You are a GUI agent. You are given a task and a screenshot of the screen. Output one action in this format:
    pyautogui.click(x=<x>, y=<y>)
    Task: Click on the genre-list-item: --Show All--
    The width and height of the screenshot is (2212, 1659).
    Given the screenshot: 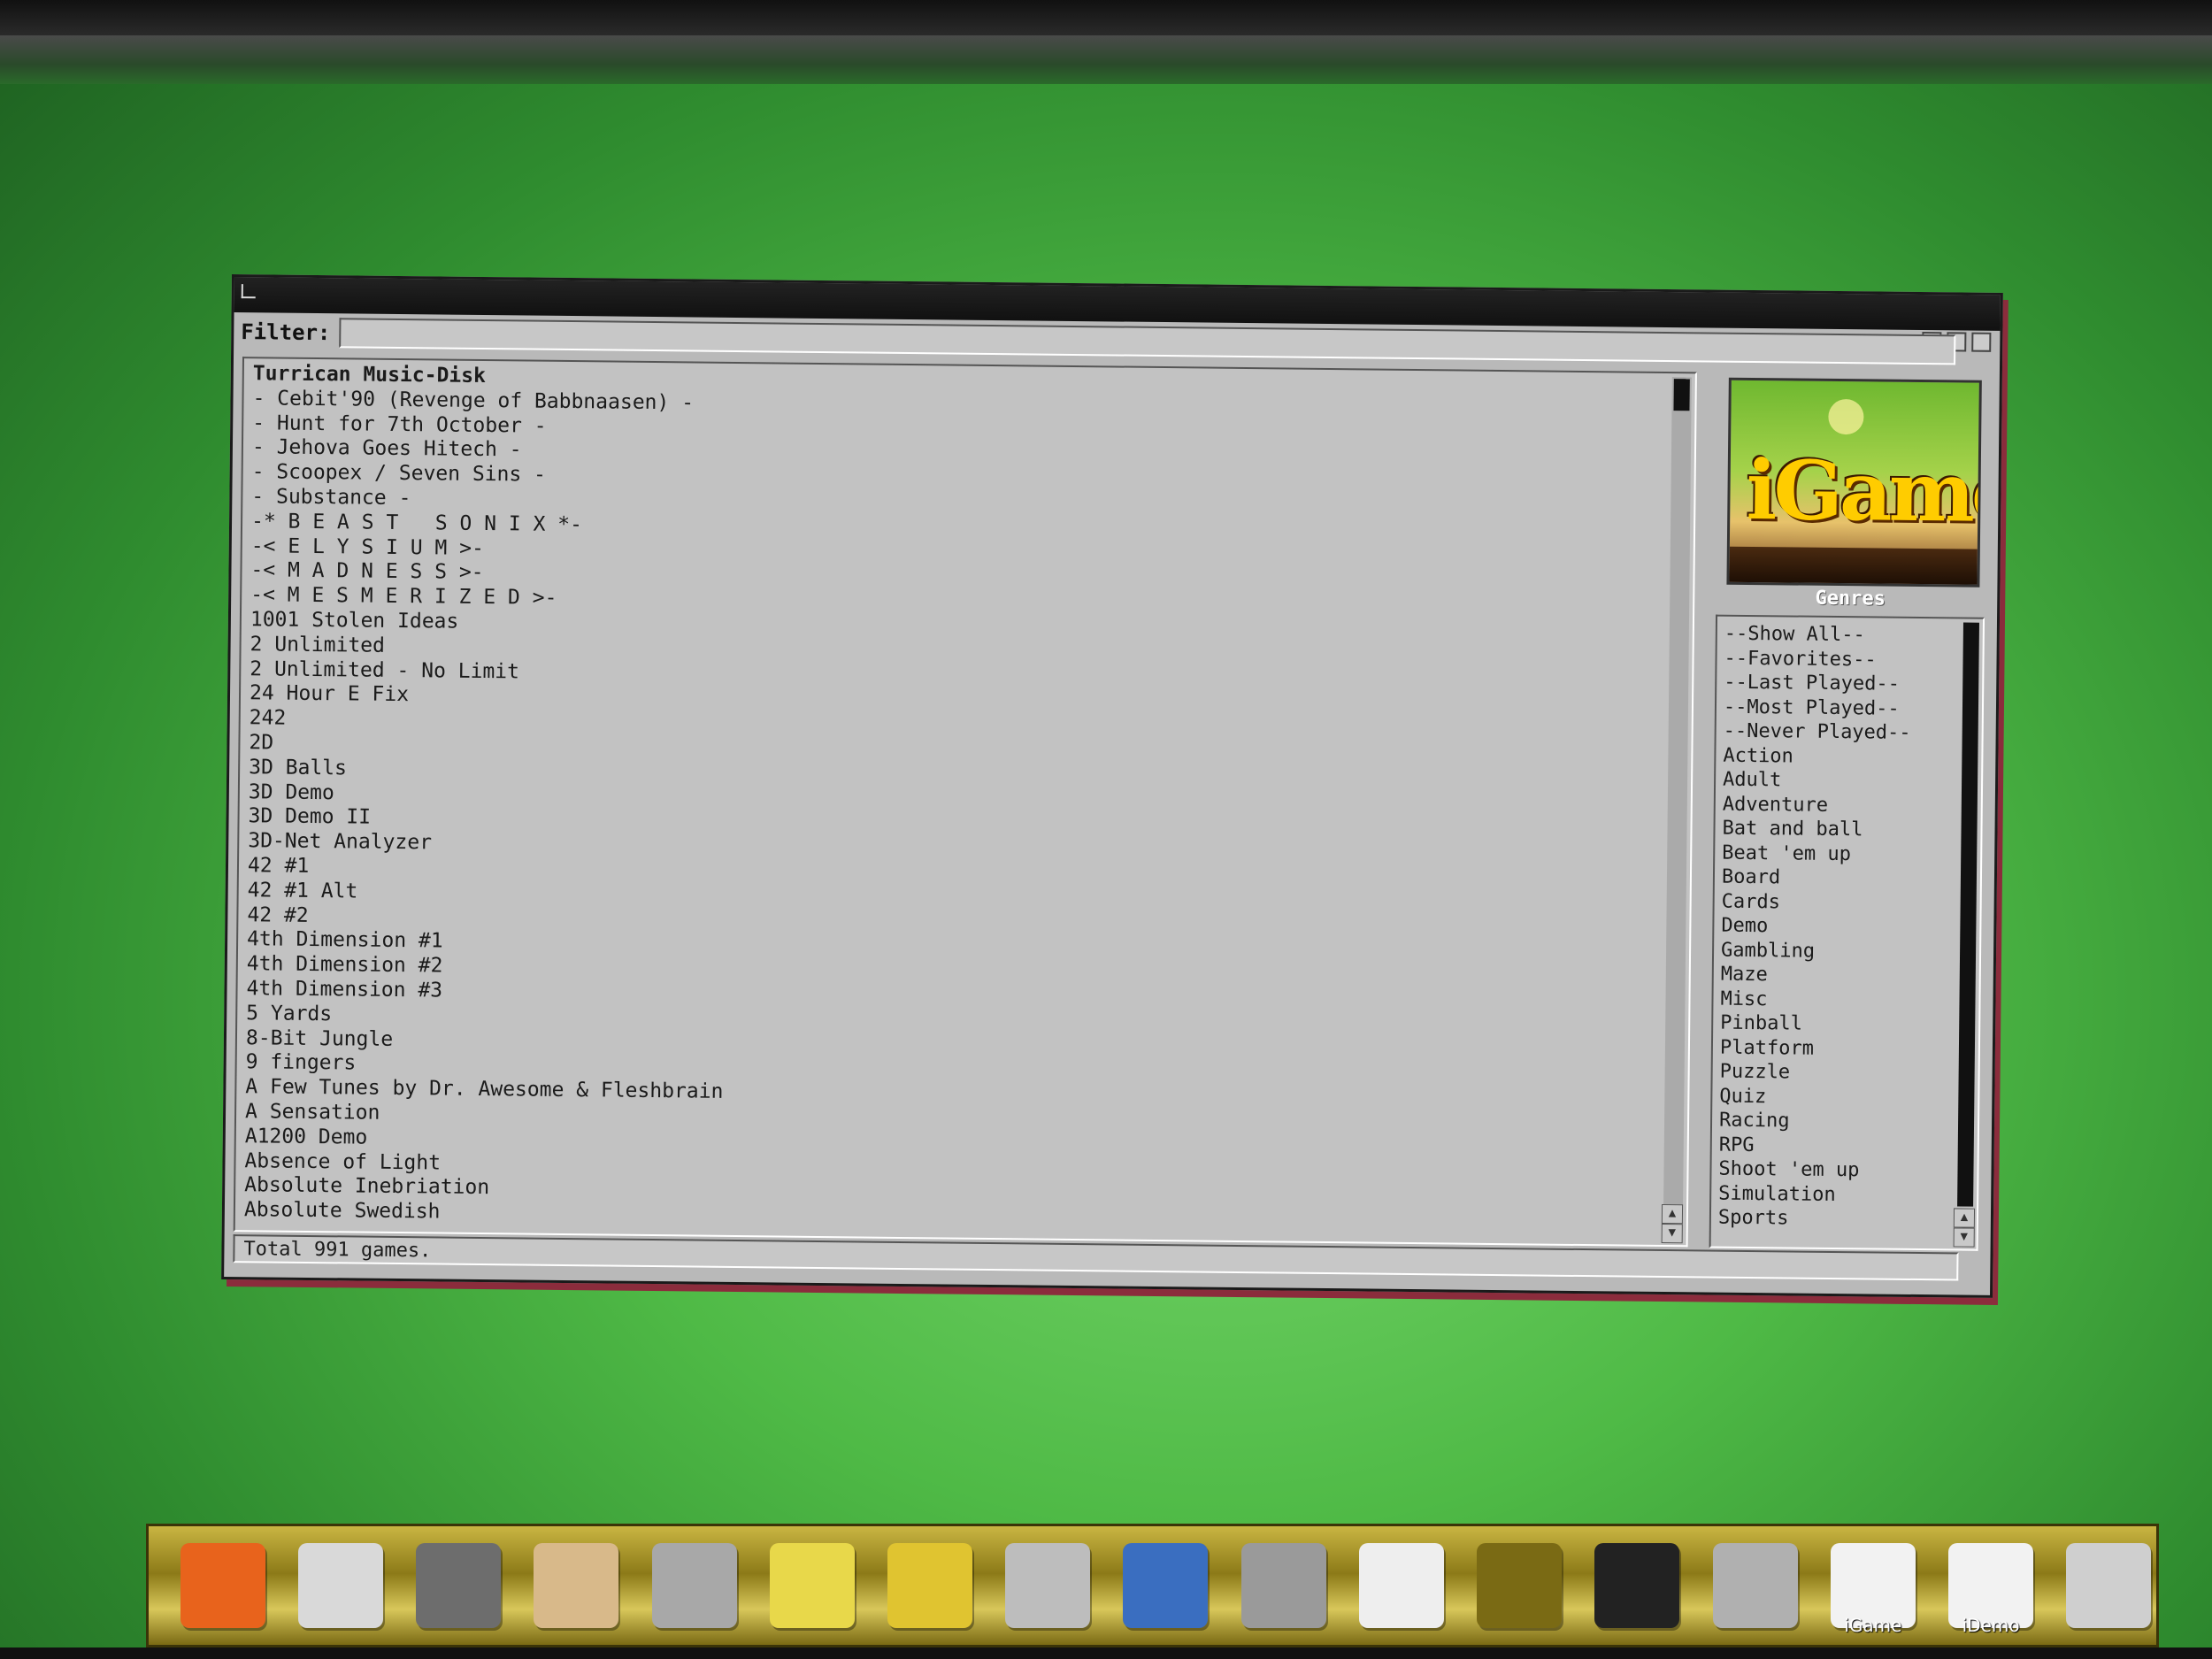 What is the action you would take?
    pyautogui.click(x=1854, y=635)
    